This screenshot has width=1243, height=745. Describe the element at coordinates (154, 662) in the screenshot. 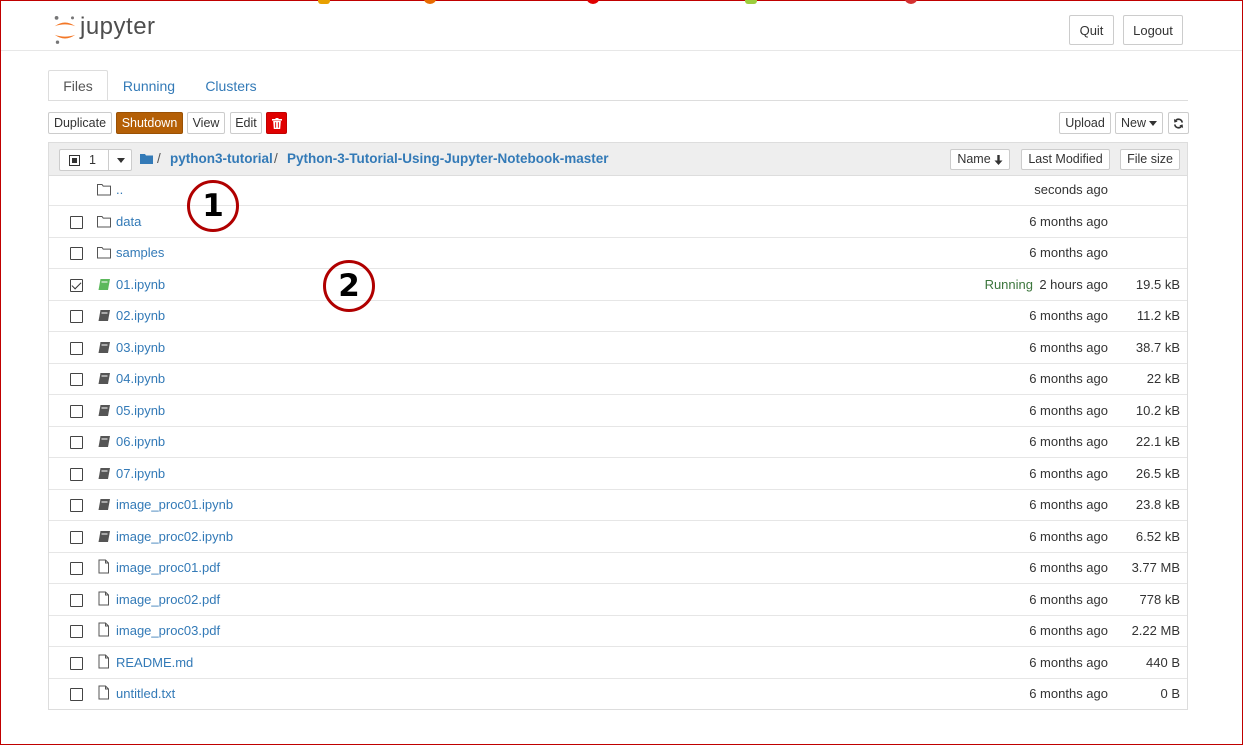

I see `file-name-link: README.md` at that location.